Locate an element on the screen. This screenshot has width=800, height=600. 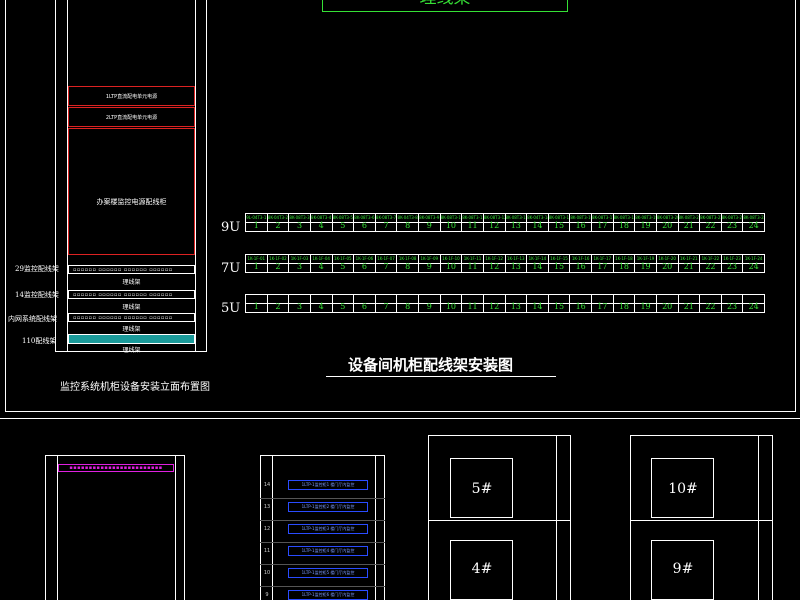
patch-port: 1K-1F-16 16 is located at coordinates (581, 263).